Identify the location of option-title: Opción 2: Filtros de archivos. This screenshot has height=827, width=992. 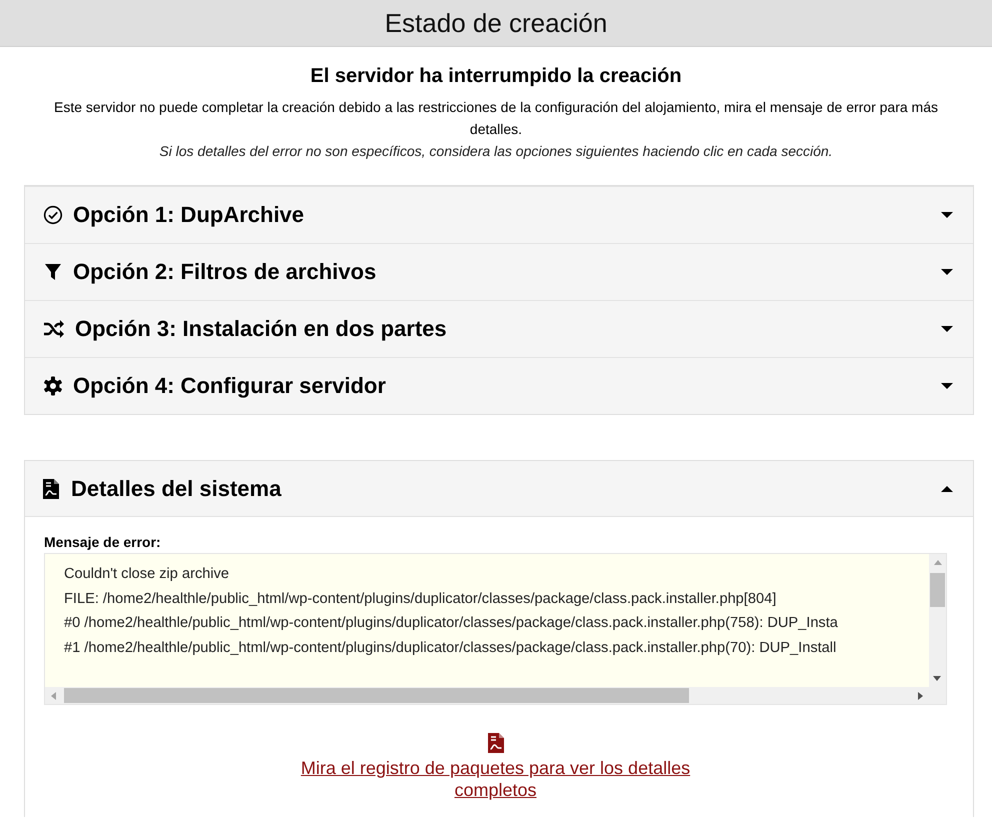
(225, 272).